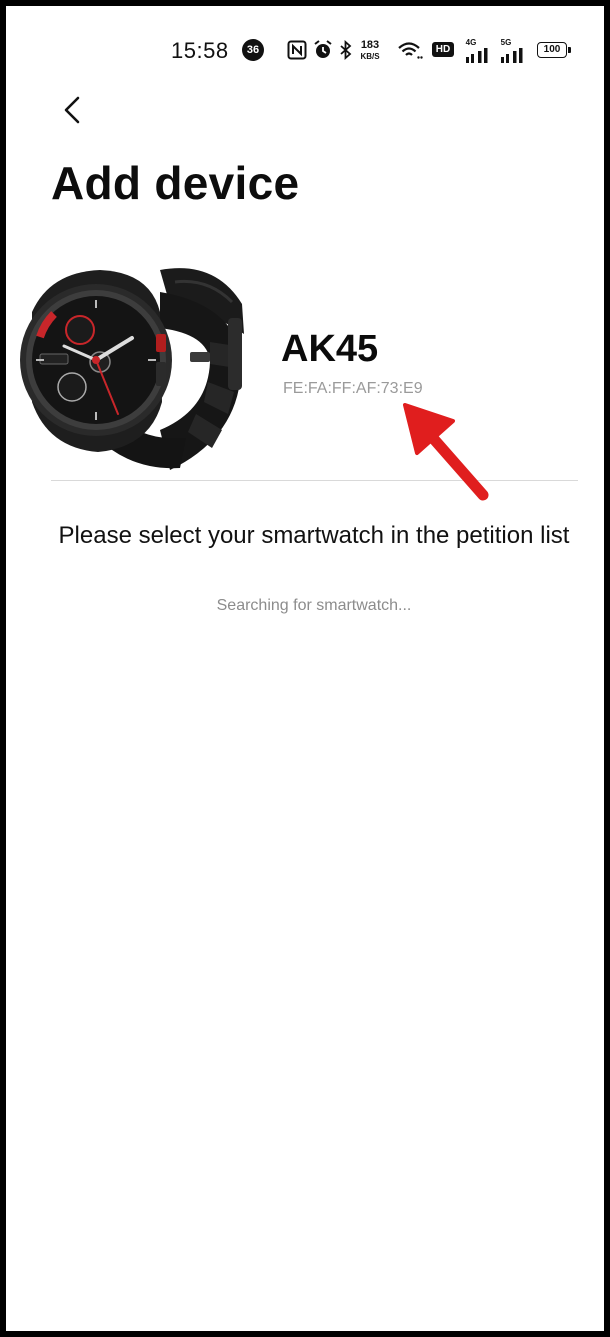  Describe the element at coordinates (175, 183) in the screenshot. I see `page-title: Add device` at that location.